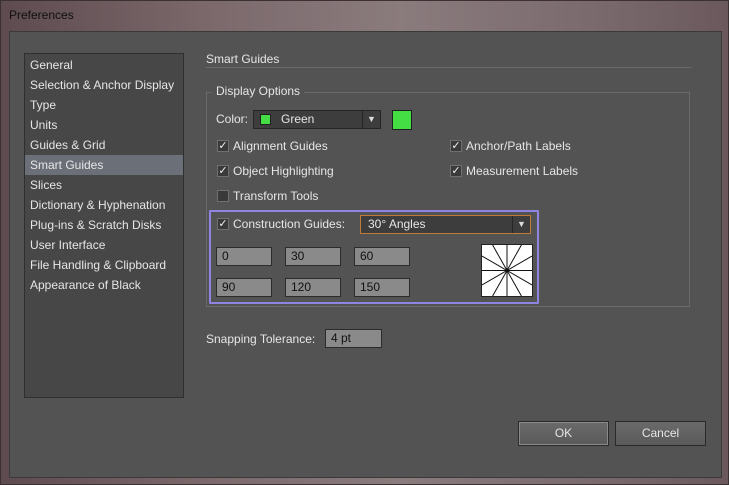 This screenshot has height=485, width=729. What do you see at coordinates (456, 171) in the screenshot?
I see `measurement-labels-checkbox: ✓` at bounding box center [456, 171].